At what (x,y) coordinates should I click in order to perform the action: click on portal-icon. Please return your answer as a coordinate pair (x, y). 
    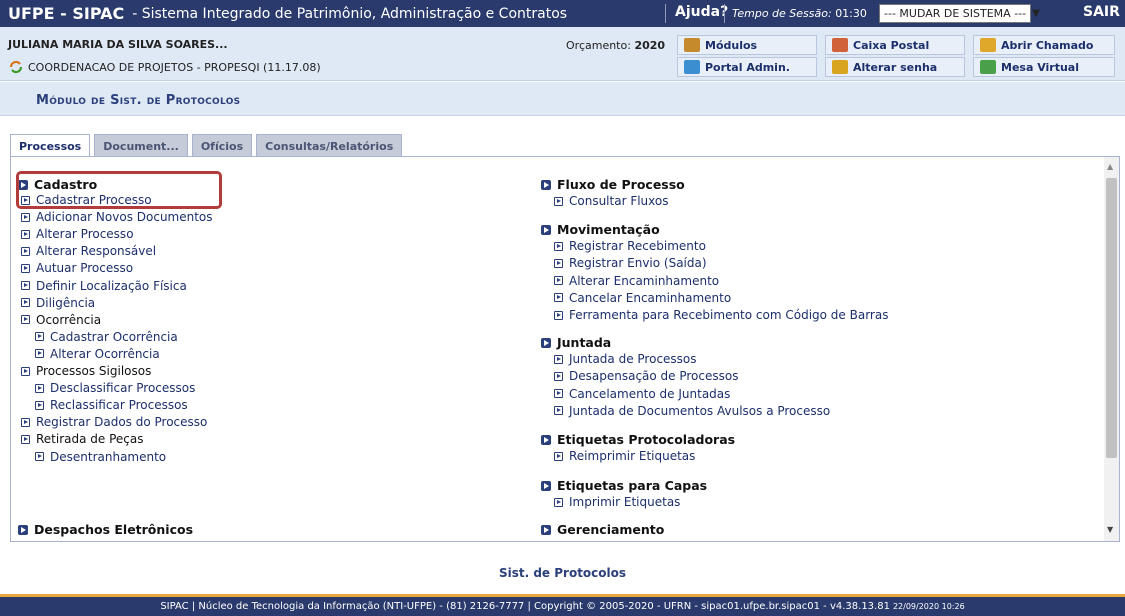
    Looking at the image, I should click on (692, 67).